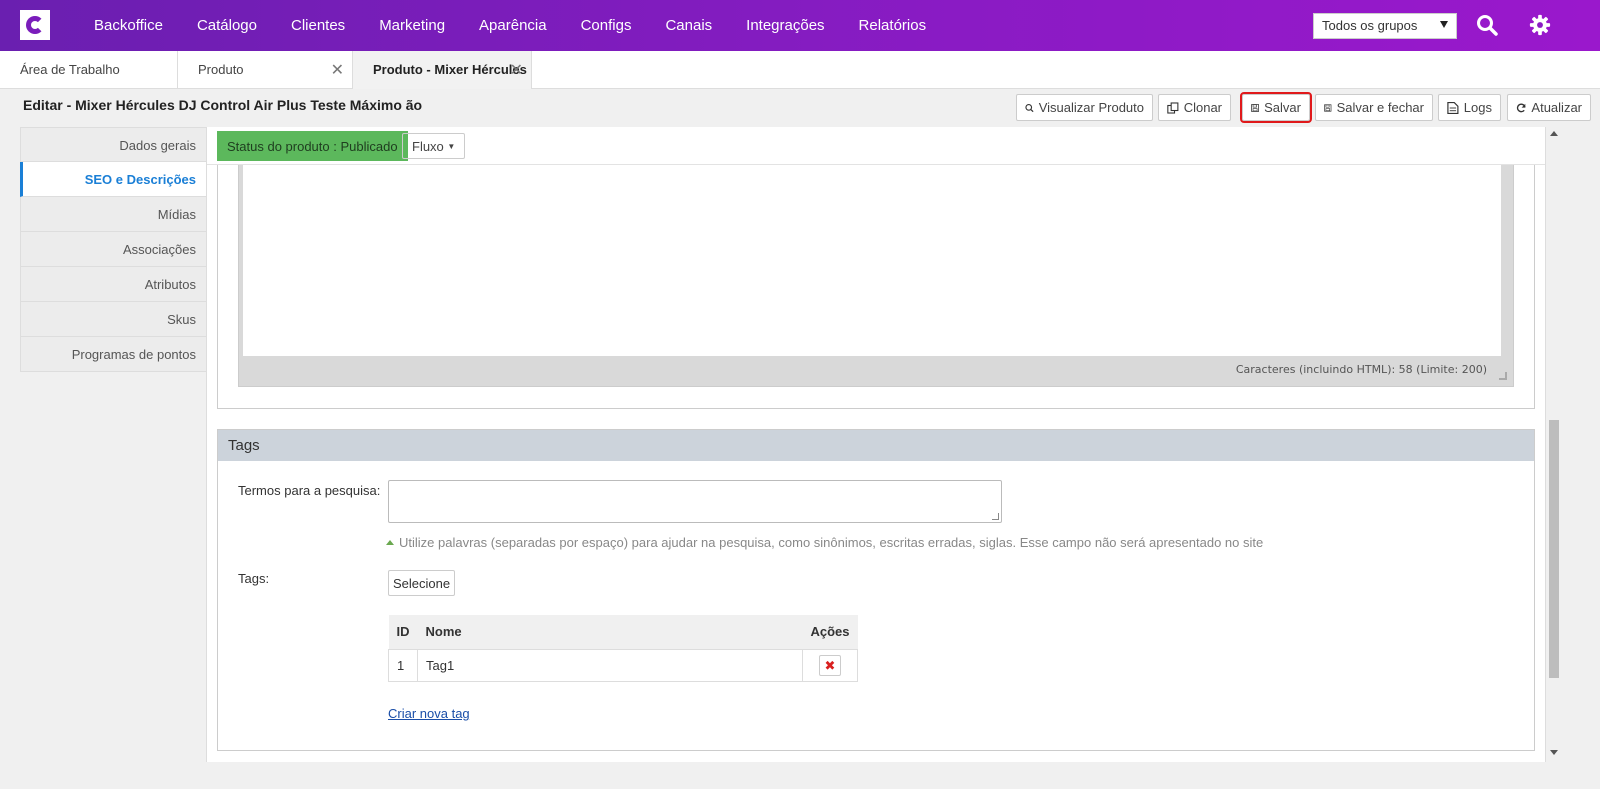 This screenshot has width=1600, height=789. I want to click on nav-integracoes: Integrações, so click(785, 25).